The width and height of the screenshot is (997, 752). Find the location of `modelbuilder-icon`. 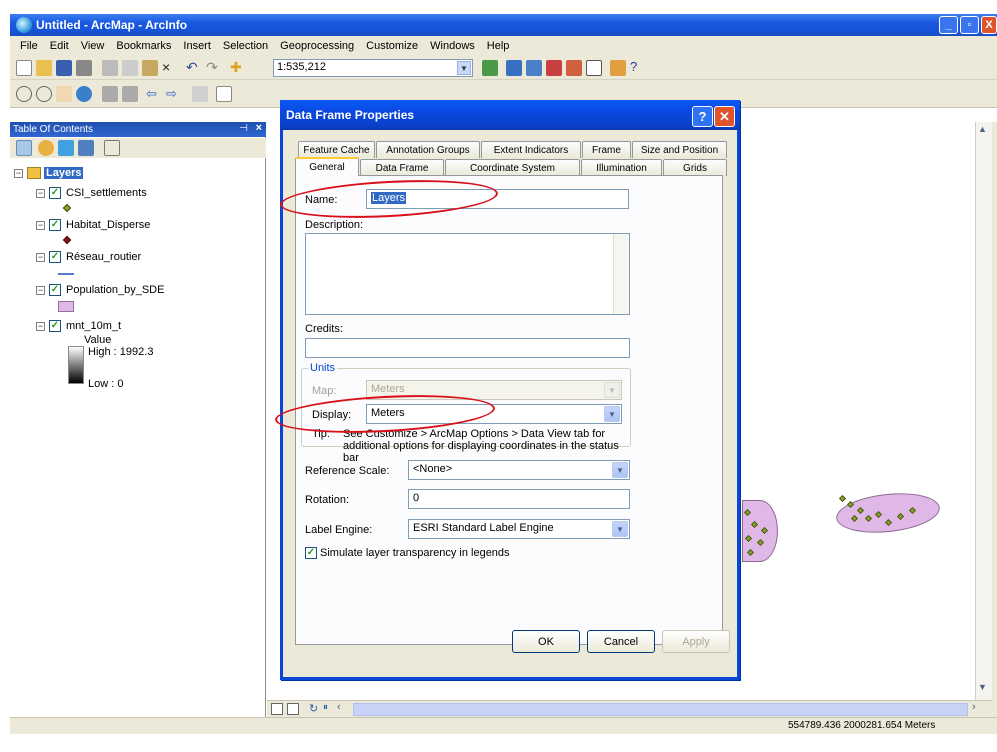

modelbuilder-icon is located at coordinates (618, 68).